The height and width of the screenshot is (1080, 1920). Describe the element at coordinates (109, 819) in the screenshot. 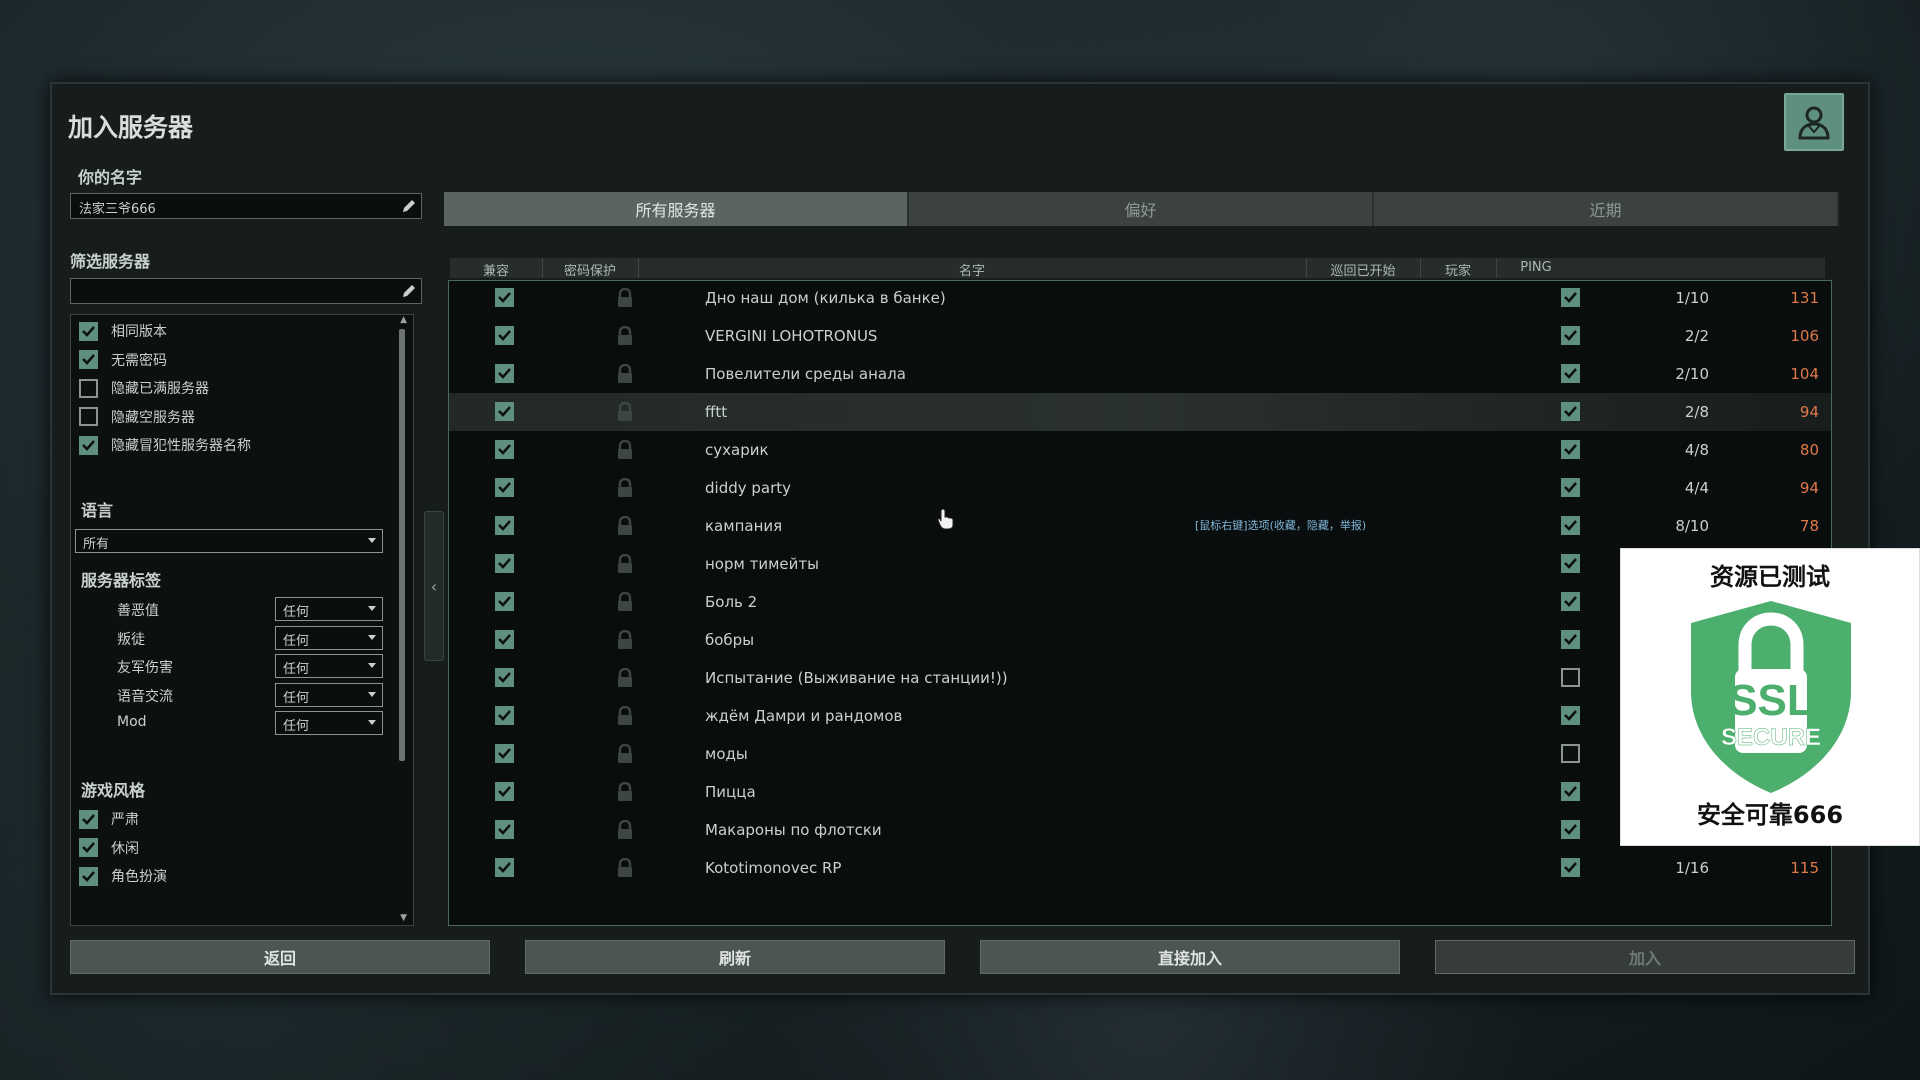

I see `play-style-option: 严肃` at that location.